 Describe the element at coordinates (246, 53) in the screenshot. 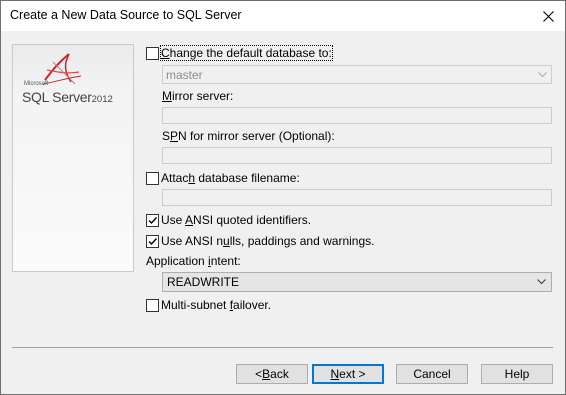

I see `change-default-database-label: Change the default database to:` at that location.